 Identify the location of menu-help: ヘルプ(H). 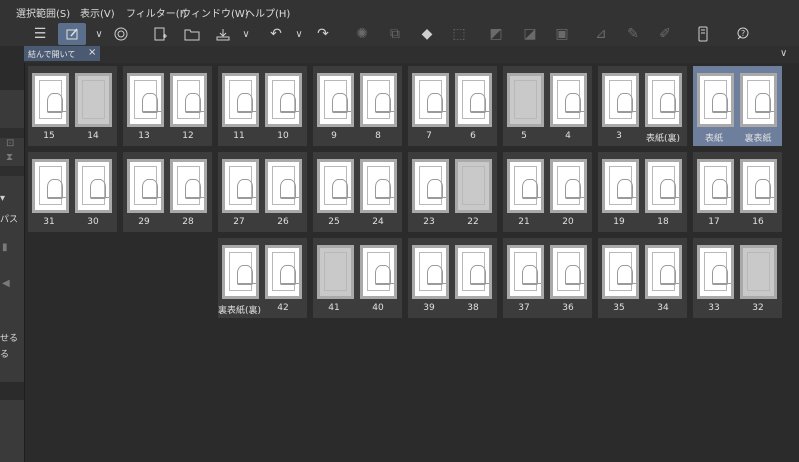
(267, 12).